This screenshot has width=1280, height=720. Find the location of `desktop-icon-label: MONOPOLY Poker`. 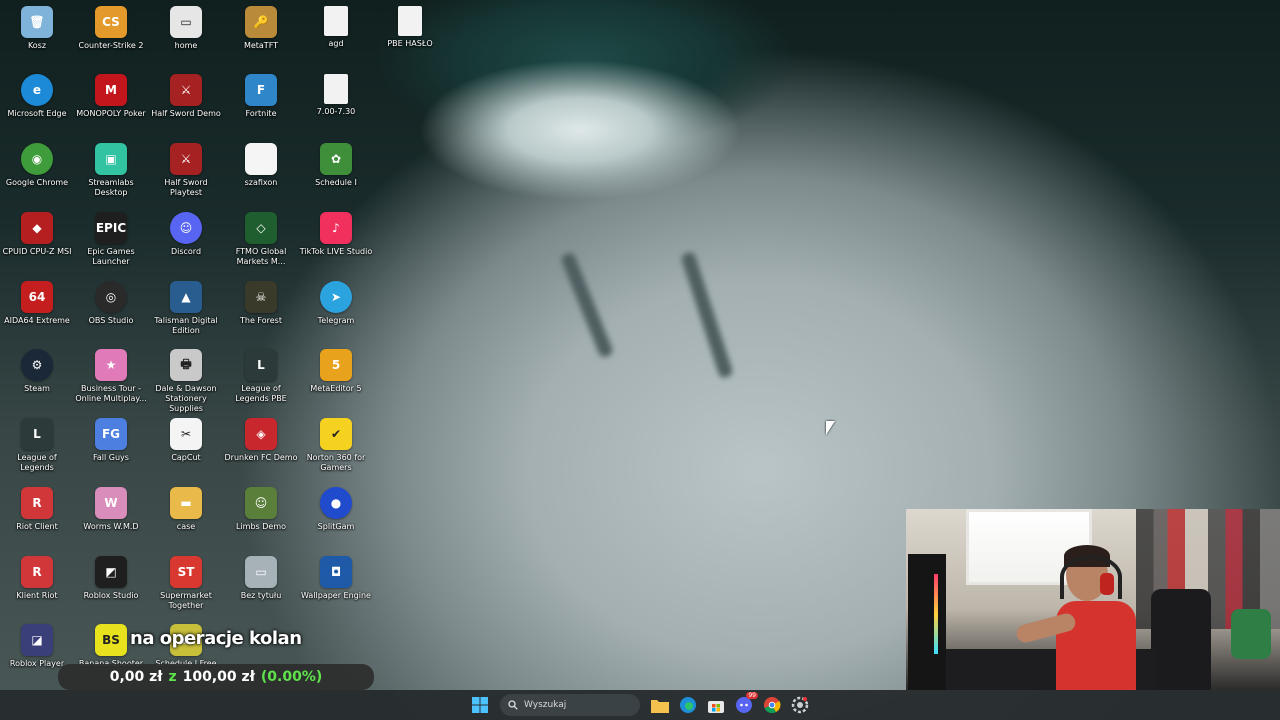

desktop-icon-label: MONOPOLY Poker is located at coordinates (111, 113).